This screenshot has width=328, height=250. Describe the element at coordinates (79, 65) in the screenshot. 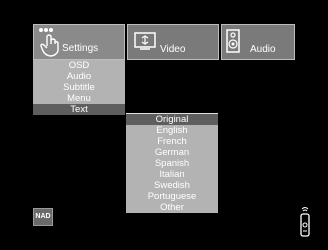

I see `menu-item-osd: OSD` at that location.